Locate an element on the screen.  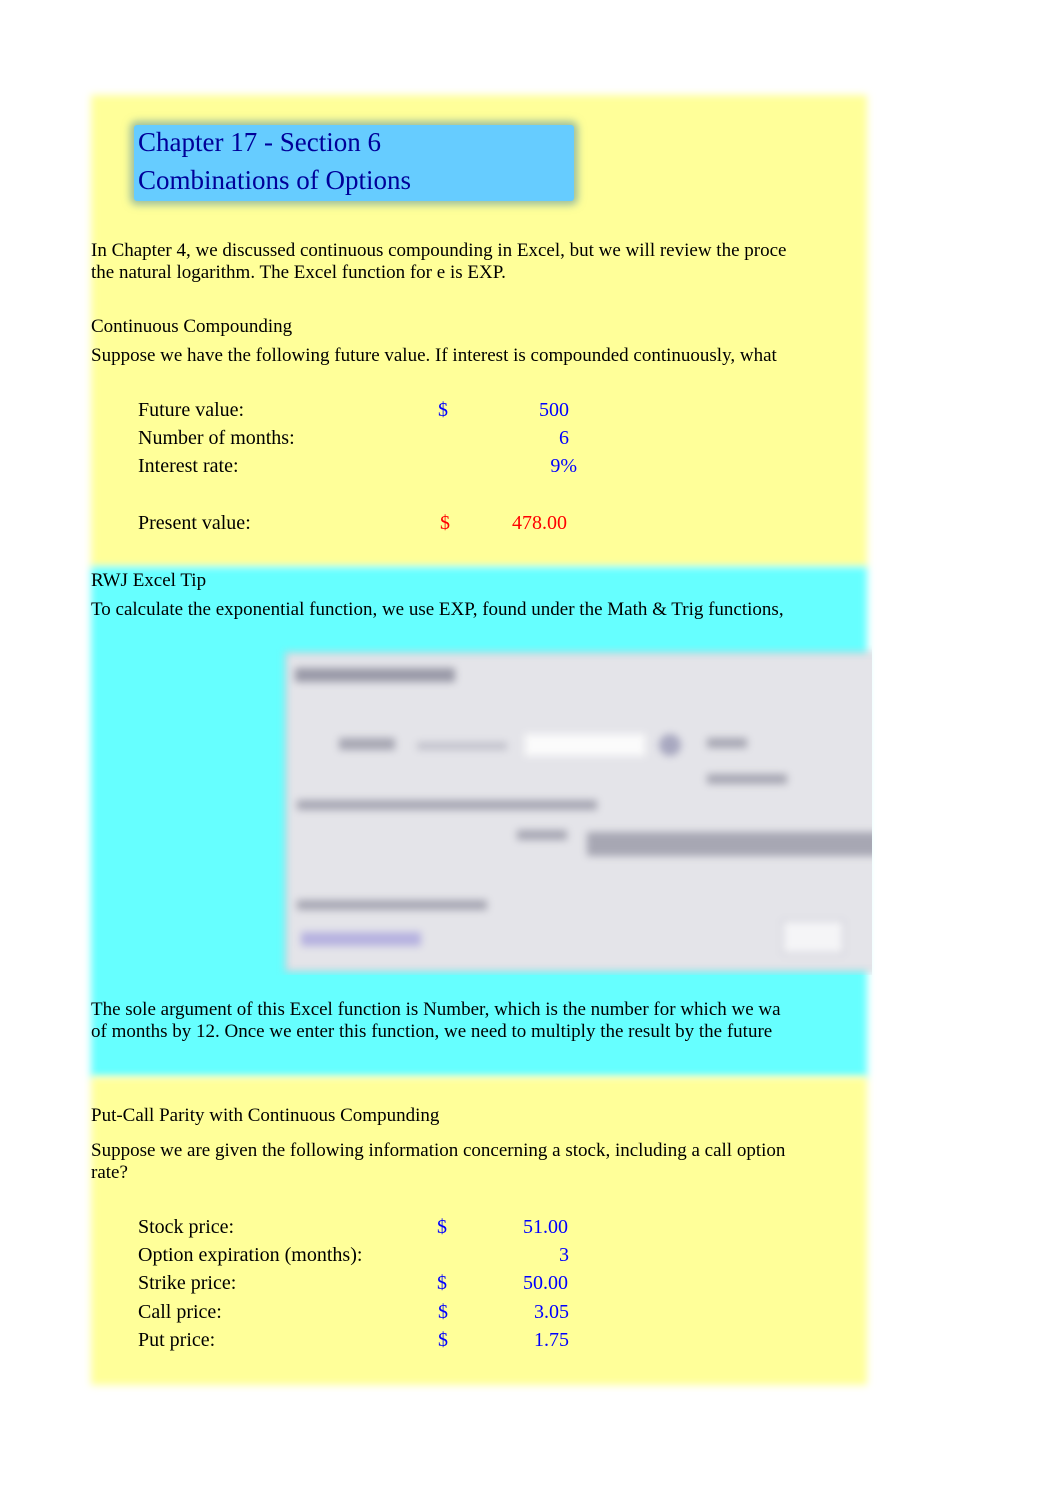
dialog-formula-result is located at coordinates (392, 905).